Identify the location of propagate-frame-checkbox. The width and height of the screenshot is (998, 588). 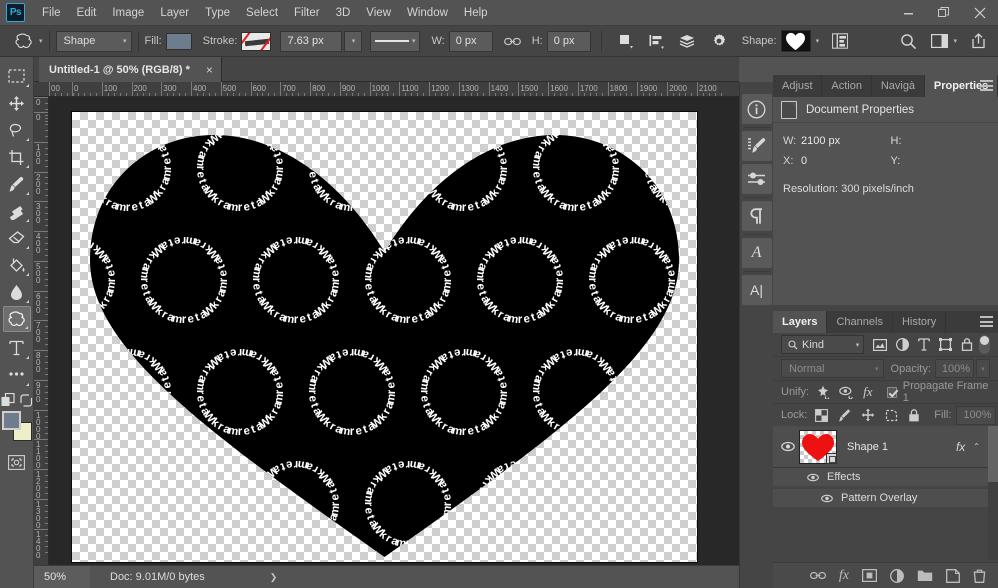
(891, 392).